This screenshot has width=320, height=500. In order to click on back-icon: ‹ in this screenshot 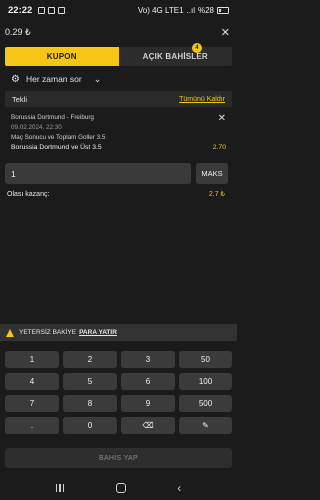, I will do `click(179, 488)`.